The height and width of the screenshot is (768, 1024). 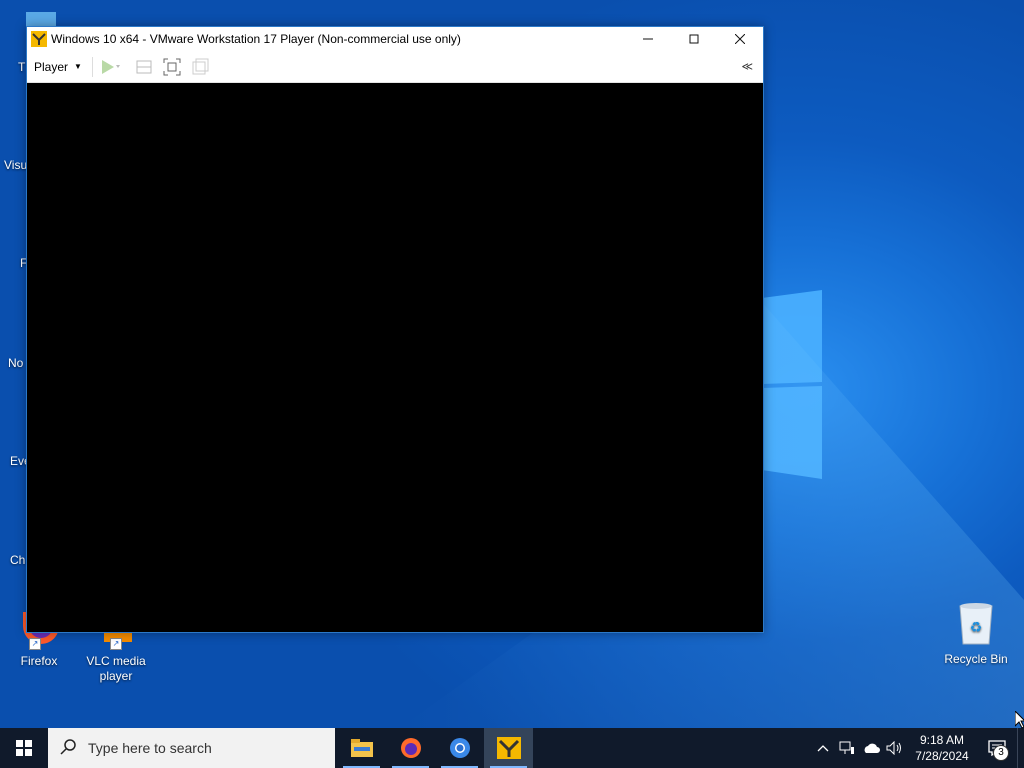 What do you see at coordinates (150, 748) in the screenshot?
I see `search-placeholder: Type here to search` at bounding box center [150, 748].